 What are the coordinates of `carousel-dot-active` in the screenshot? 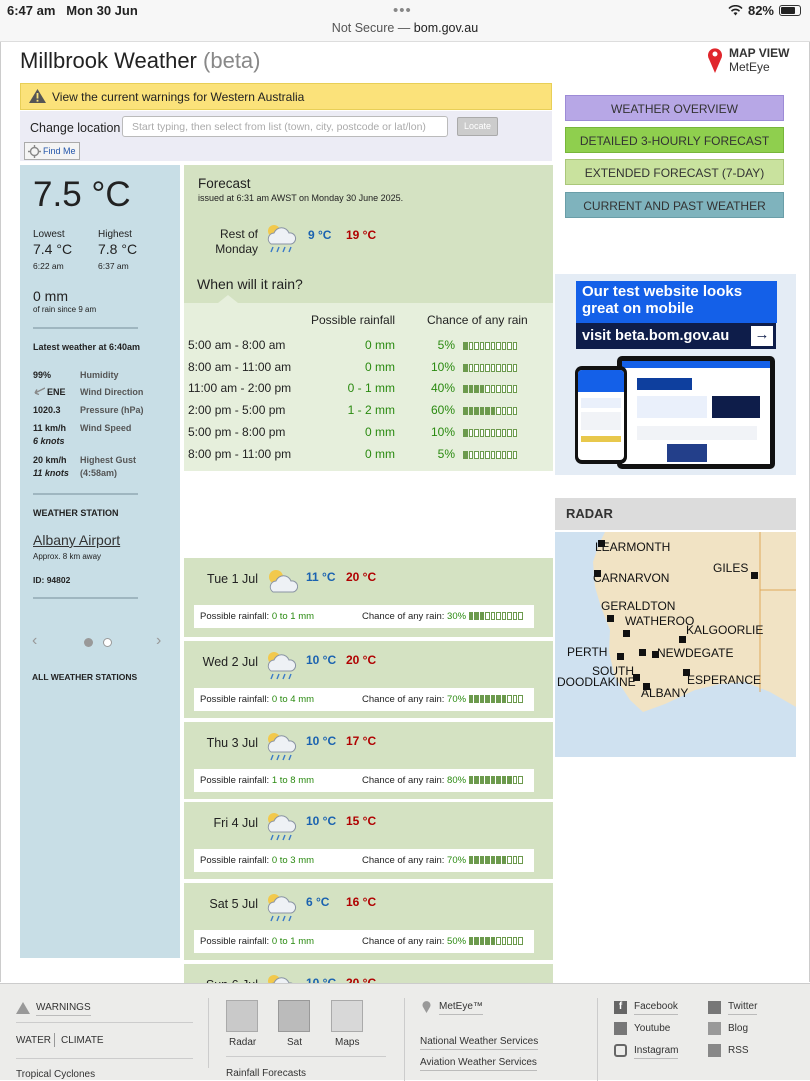 It's located at (88, 642).